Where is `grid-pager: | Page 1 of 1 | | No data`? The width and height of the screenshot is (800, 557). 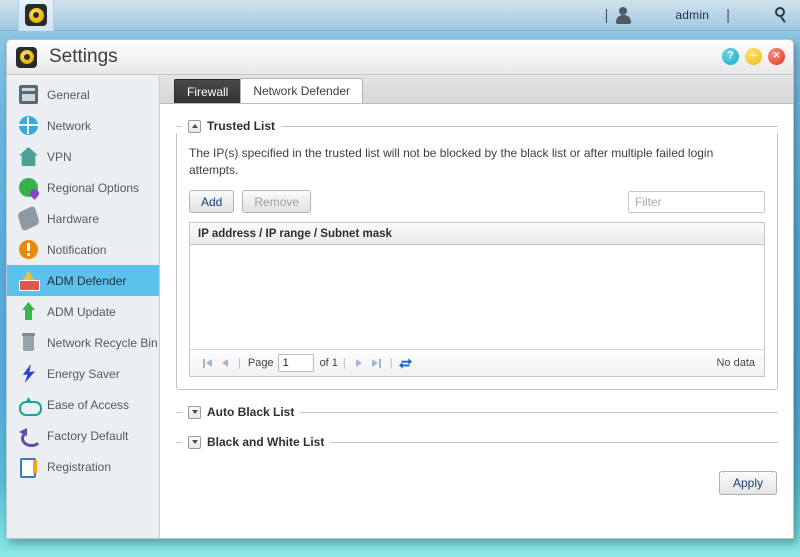 grid-pager: | Page 1 of 1 | | No data is located at coordinates (477, 363).